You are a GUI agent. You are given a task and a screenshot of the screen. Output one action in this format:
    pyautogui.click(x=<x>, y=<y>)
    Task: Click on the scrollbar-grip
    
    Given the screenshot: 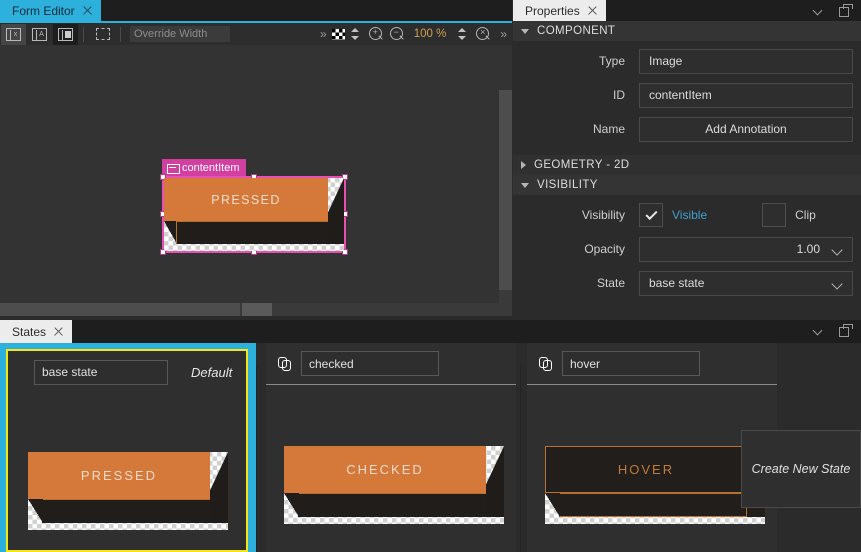 What is the action you would take?
    pyautogui.click(x=257, y=309)
    